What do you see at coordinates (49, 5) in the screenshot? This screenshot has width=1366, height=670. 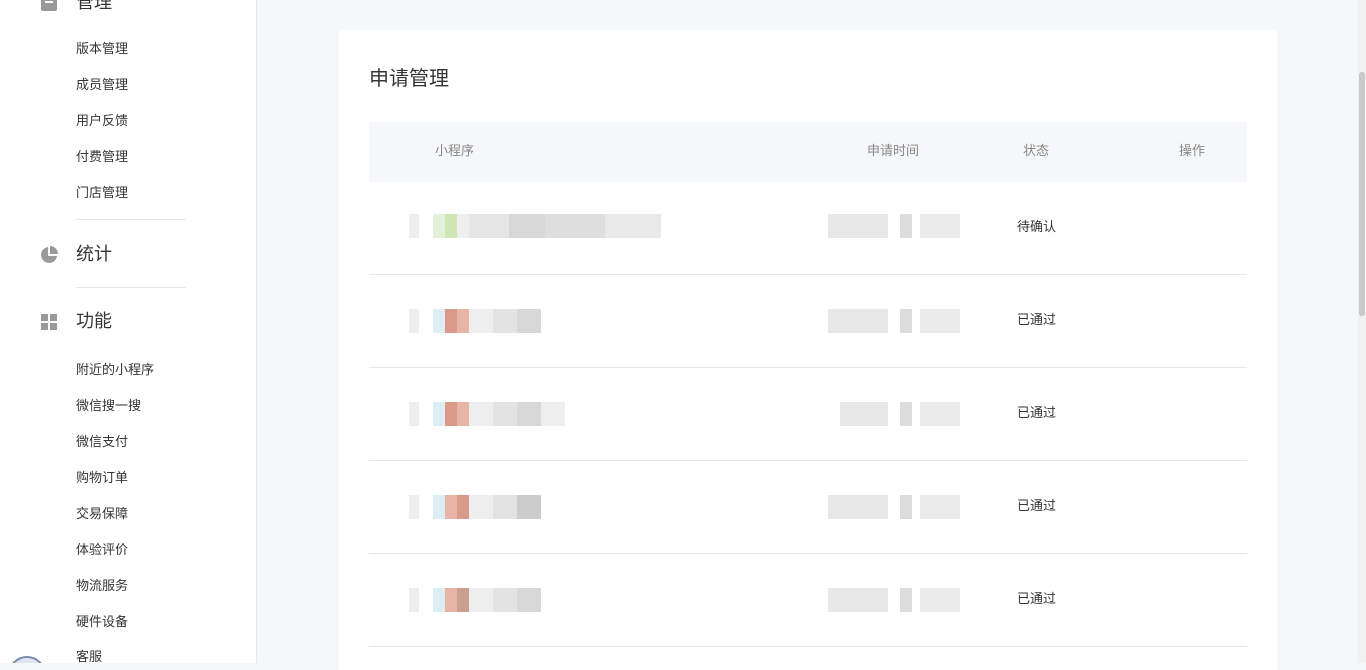 I see `manage-icon` at bounding box center [49, 5].